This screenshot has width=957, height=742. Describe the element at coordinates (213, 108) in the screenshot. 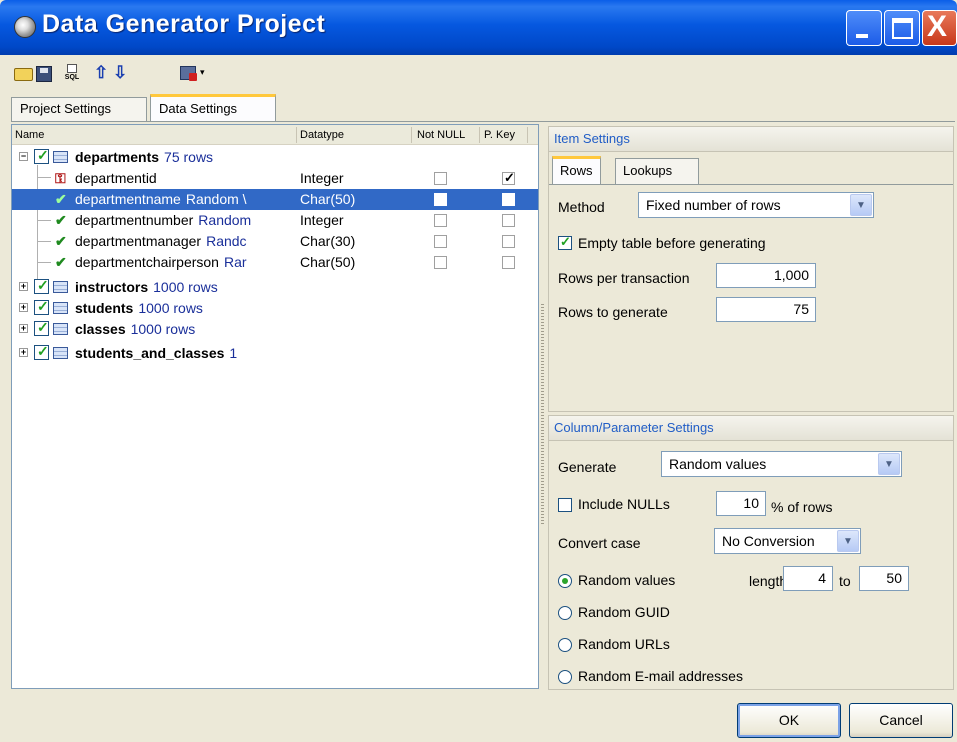

I see `tab-data-settings: Data Settings` at that location.